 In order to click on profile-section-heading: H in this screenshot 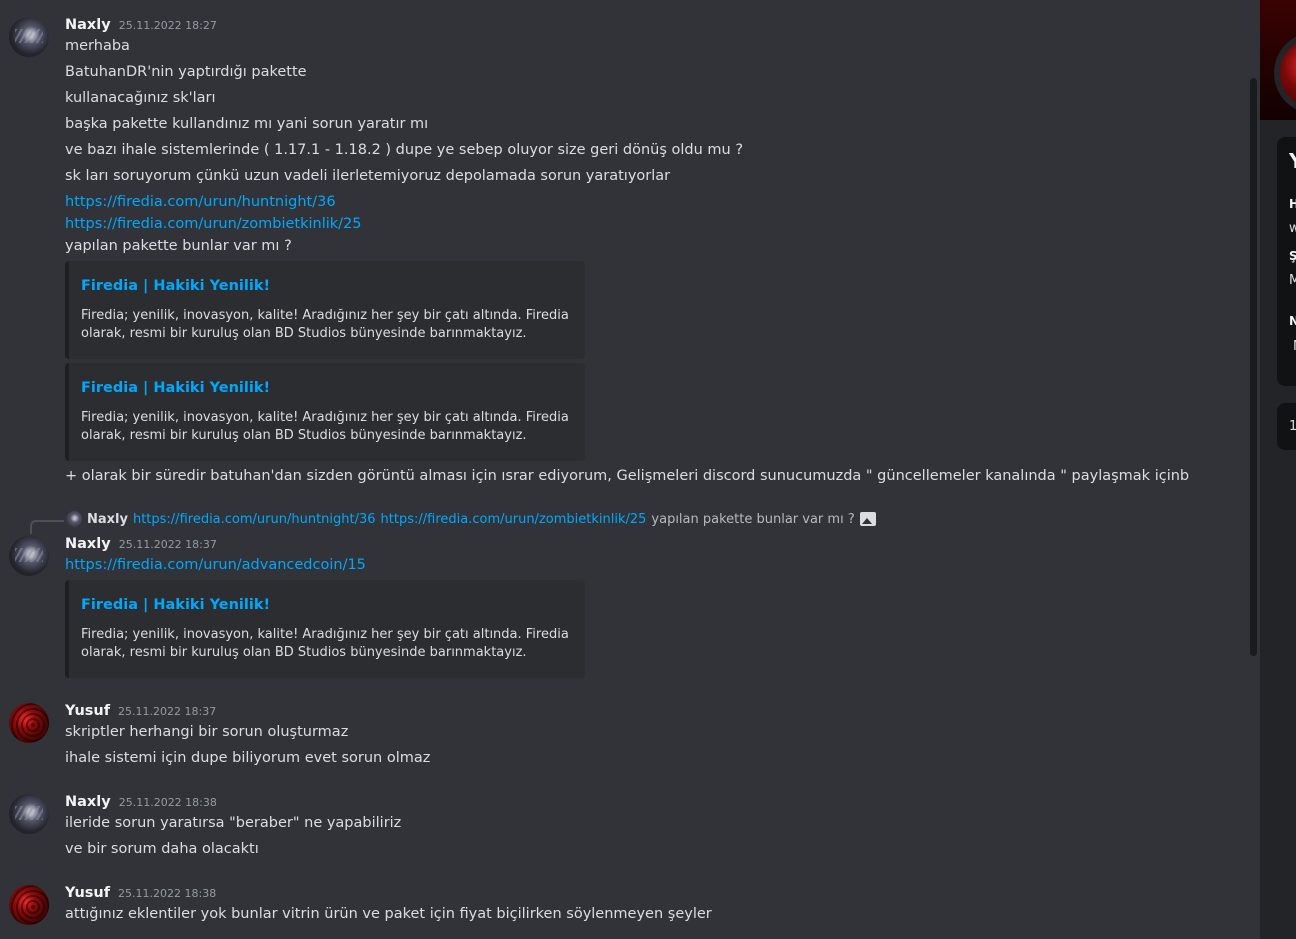, I will do `click(1292, 204)`.